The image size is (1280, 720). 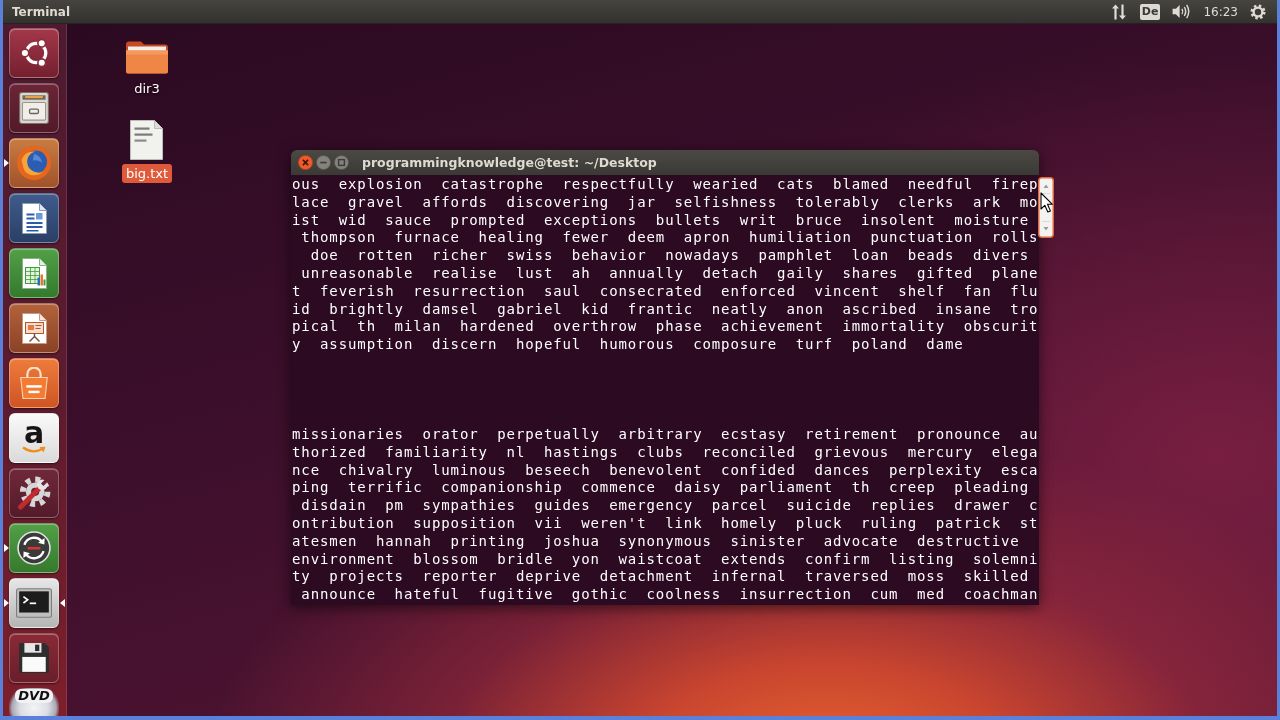 I want to click on folder-icon, so click(x=147, y=57).